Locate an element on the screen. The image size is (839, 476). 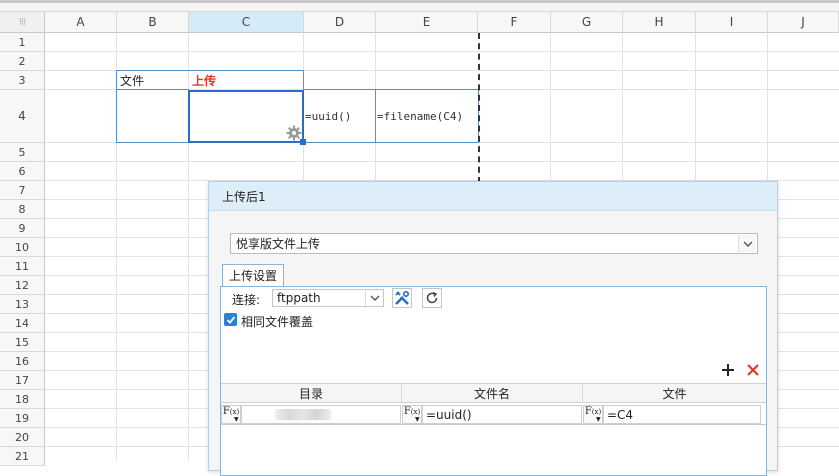
column-header-d: D is located at coordinates (340, 22).